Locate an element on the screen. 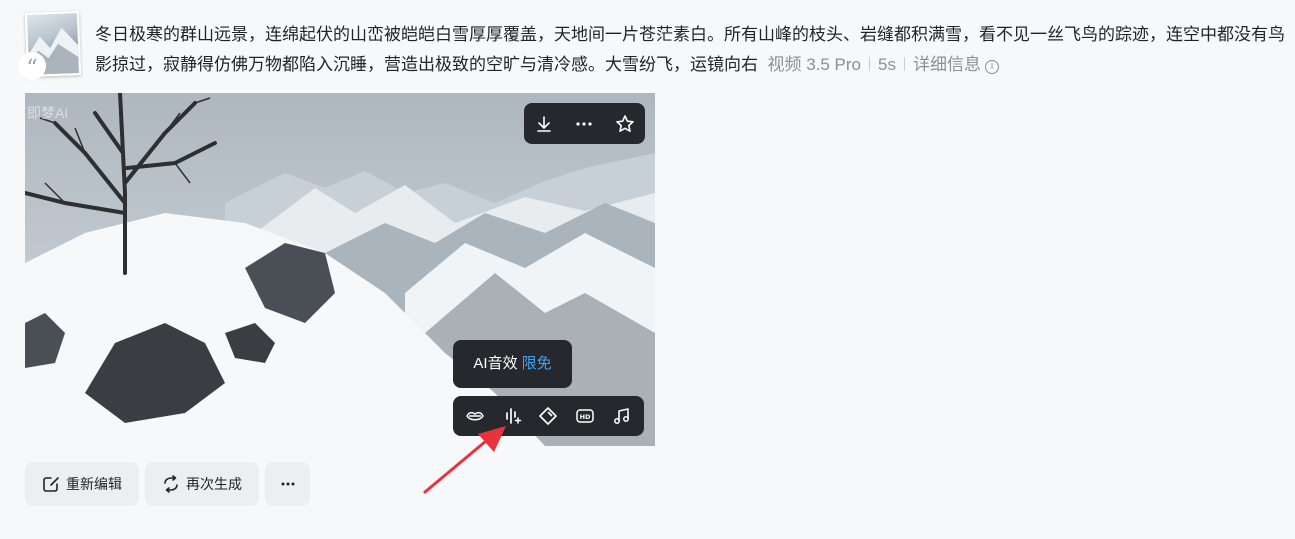 This screenshot has width=1295, height=539. regenerate-button: 再次生成 is located at coordinates (202, 484).